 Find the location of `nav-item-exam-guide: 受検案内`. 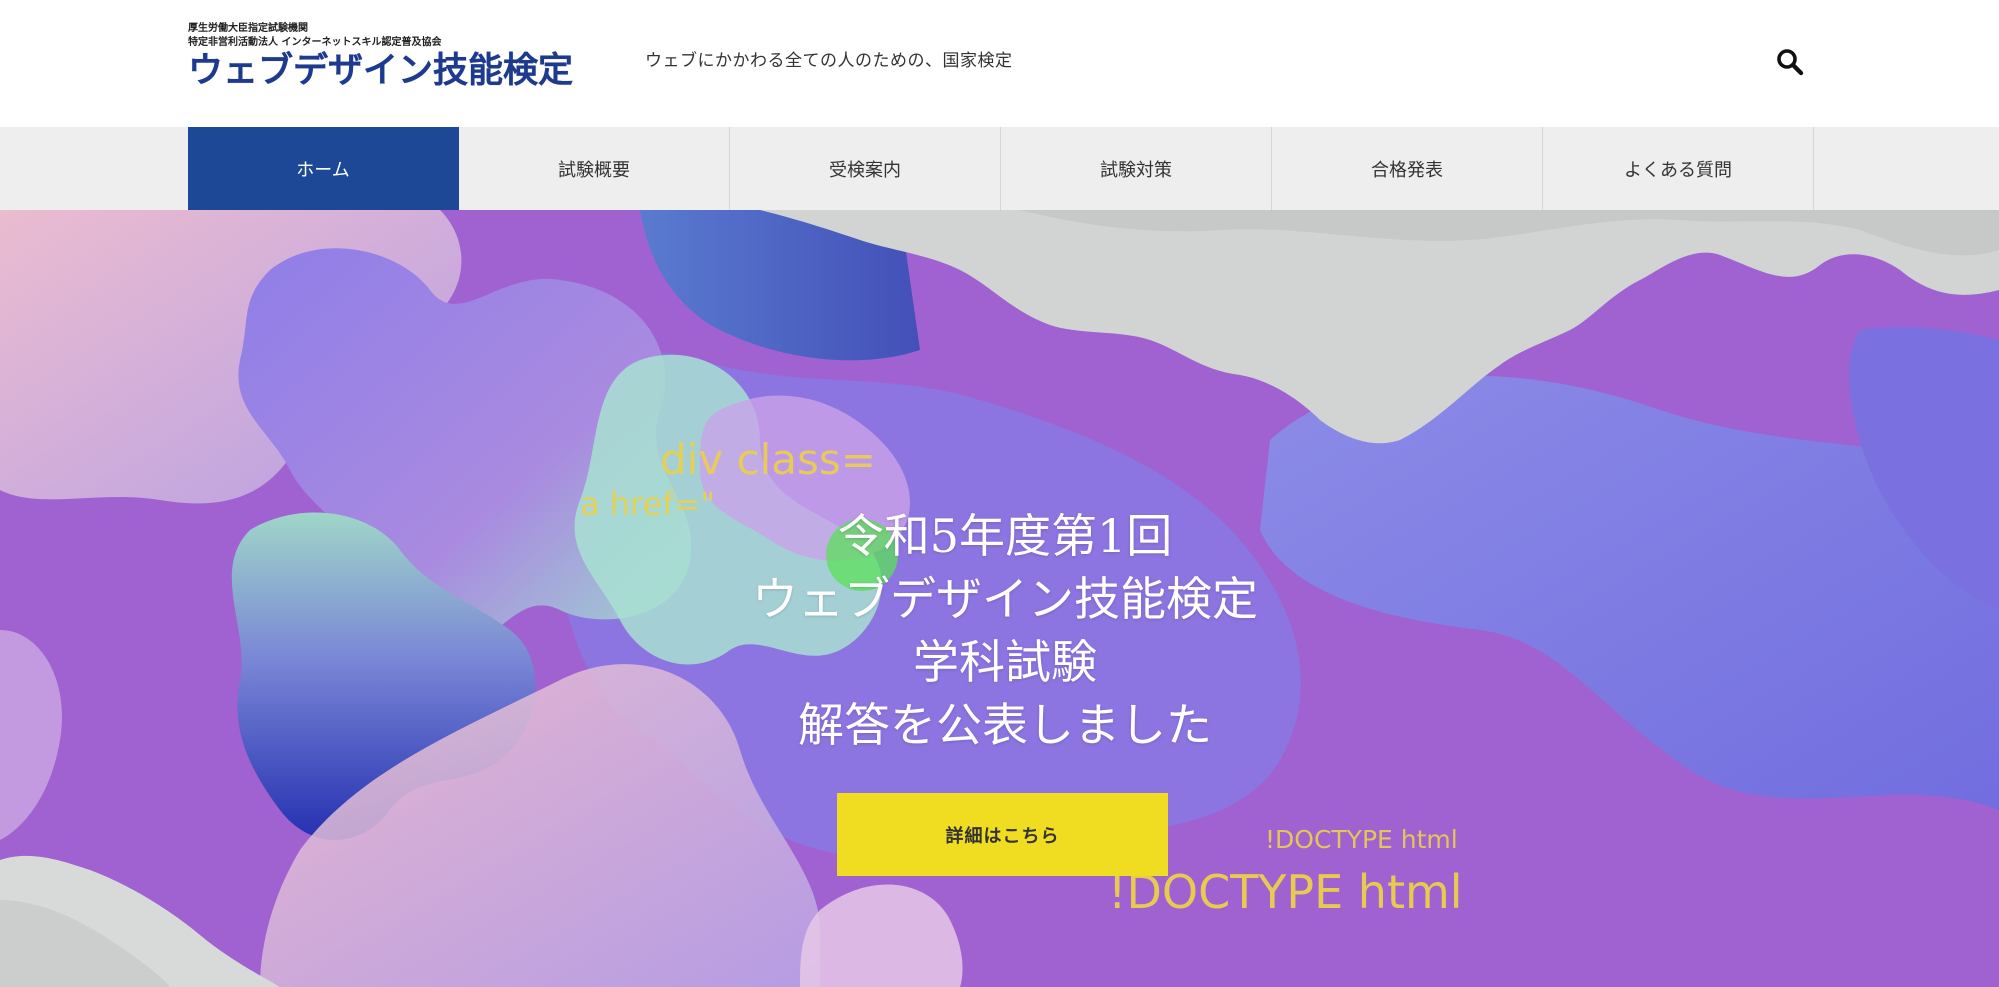

nav-item-exam-guide: 受検案内 is located at coordinates (865, 168).